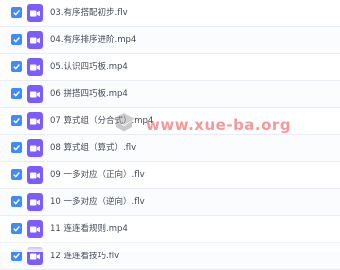 This screenshot has height=270, width=340. Describe the element at coordinates (170, 40) in the screenshot. I see `list-item: 04.有序排序进阶.mp4` at that location.